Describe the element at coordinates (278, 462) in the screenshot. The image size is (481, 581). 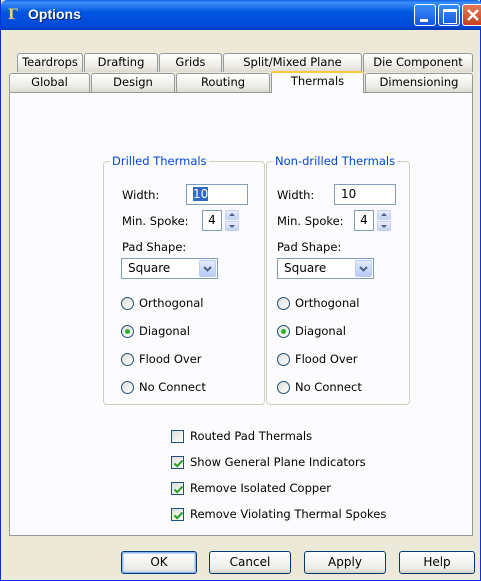
I see `checkbox-label: Show General Plane Indicators` at that location.